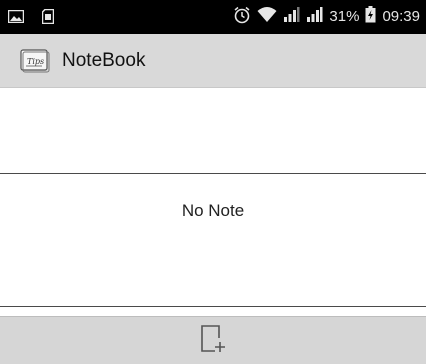 This screenshot has height=364, width=426. Describe the element at coordinates (213, 210) in the screenshot. I see `empty-message: No Note` at that location.